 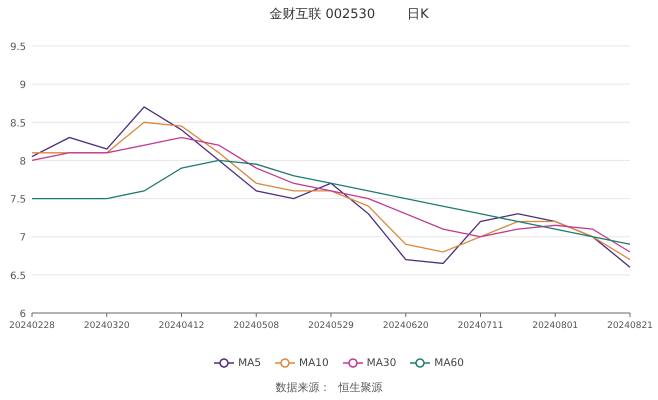 What do you see at coordinates (331, 326) in the screenshot?
I see `x-tick-label: 20240529` at bounding box center [331, 326].